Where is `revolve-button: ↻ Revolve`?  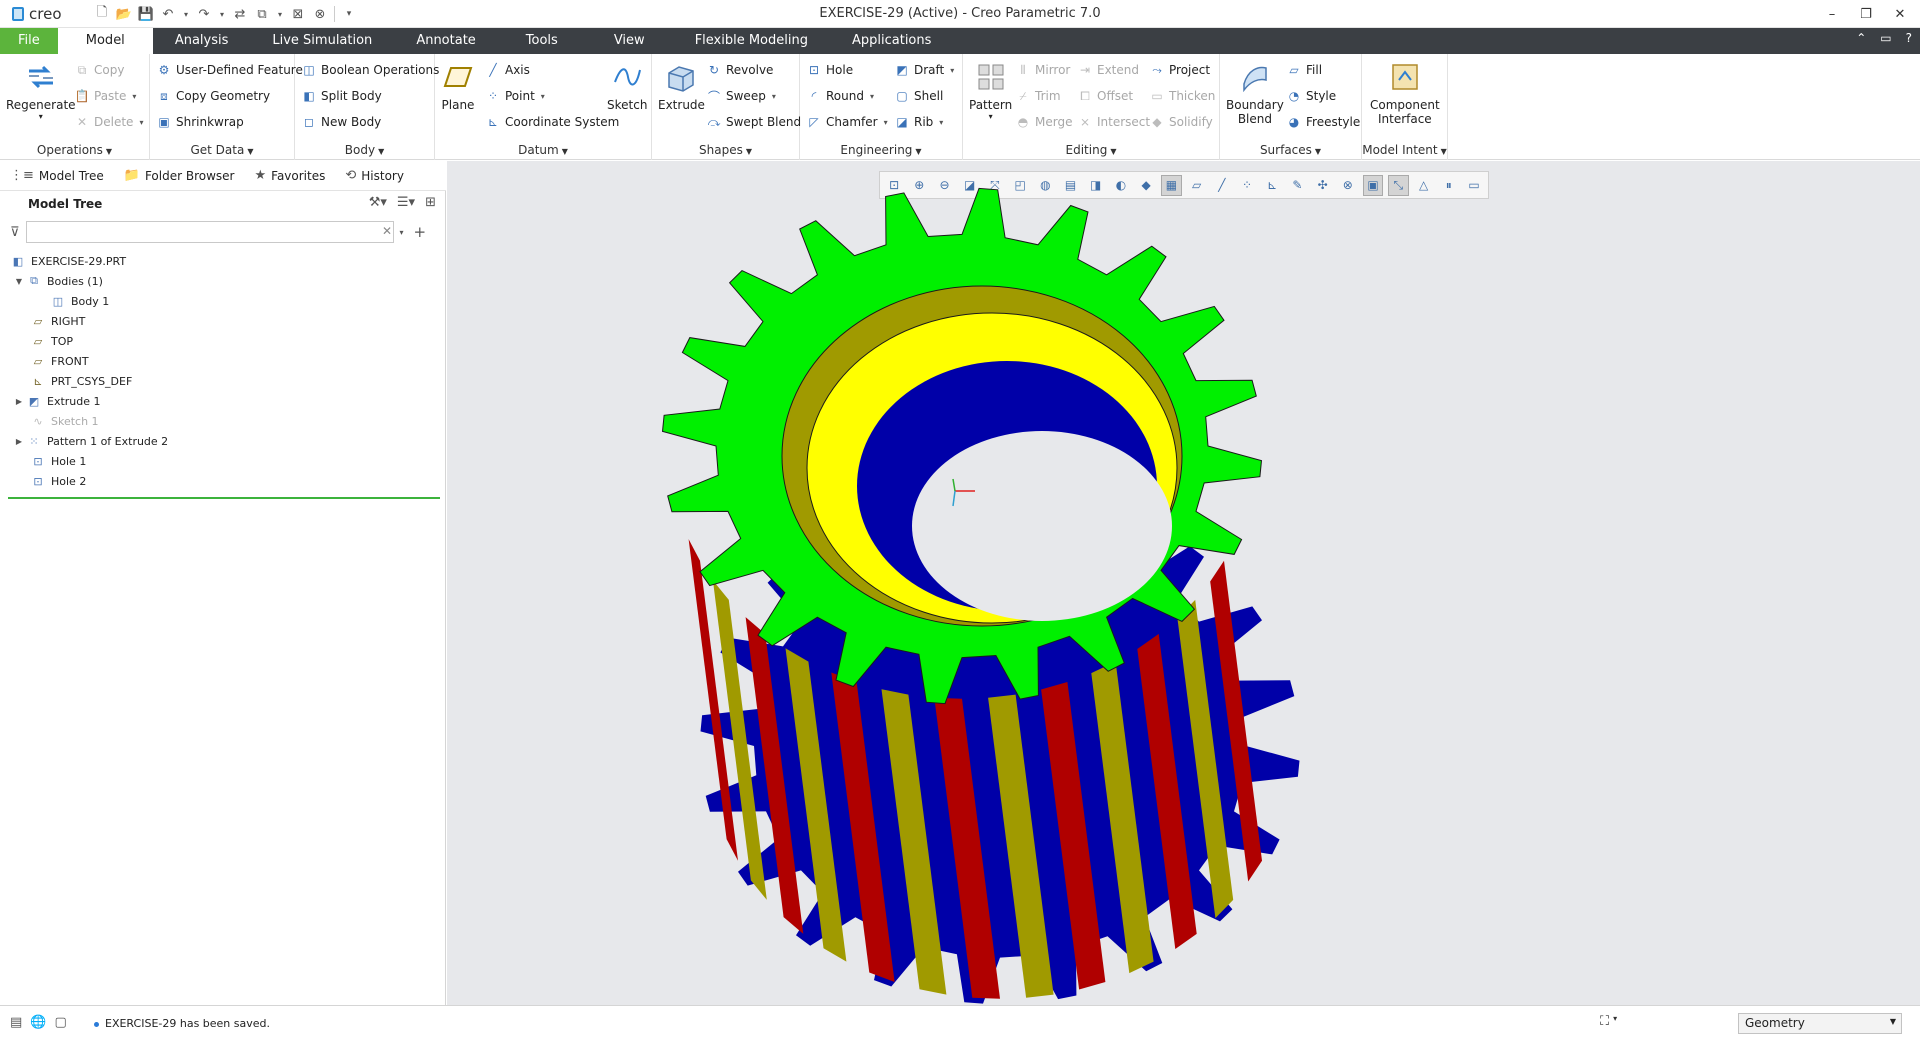 revolve-button: ↻ Revolve is located at coordinates (739, 70).